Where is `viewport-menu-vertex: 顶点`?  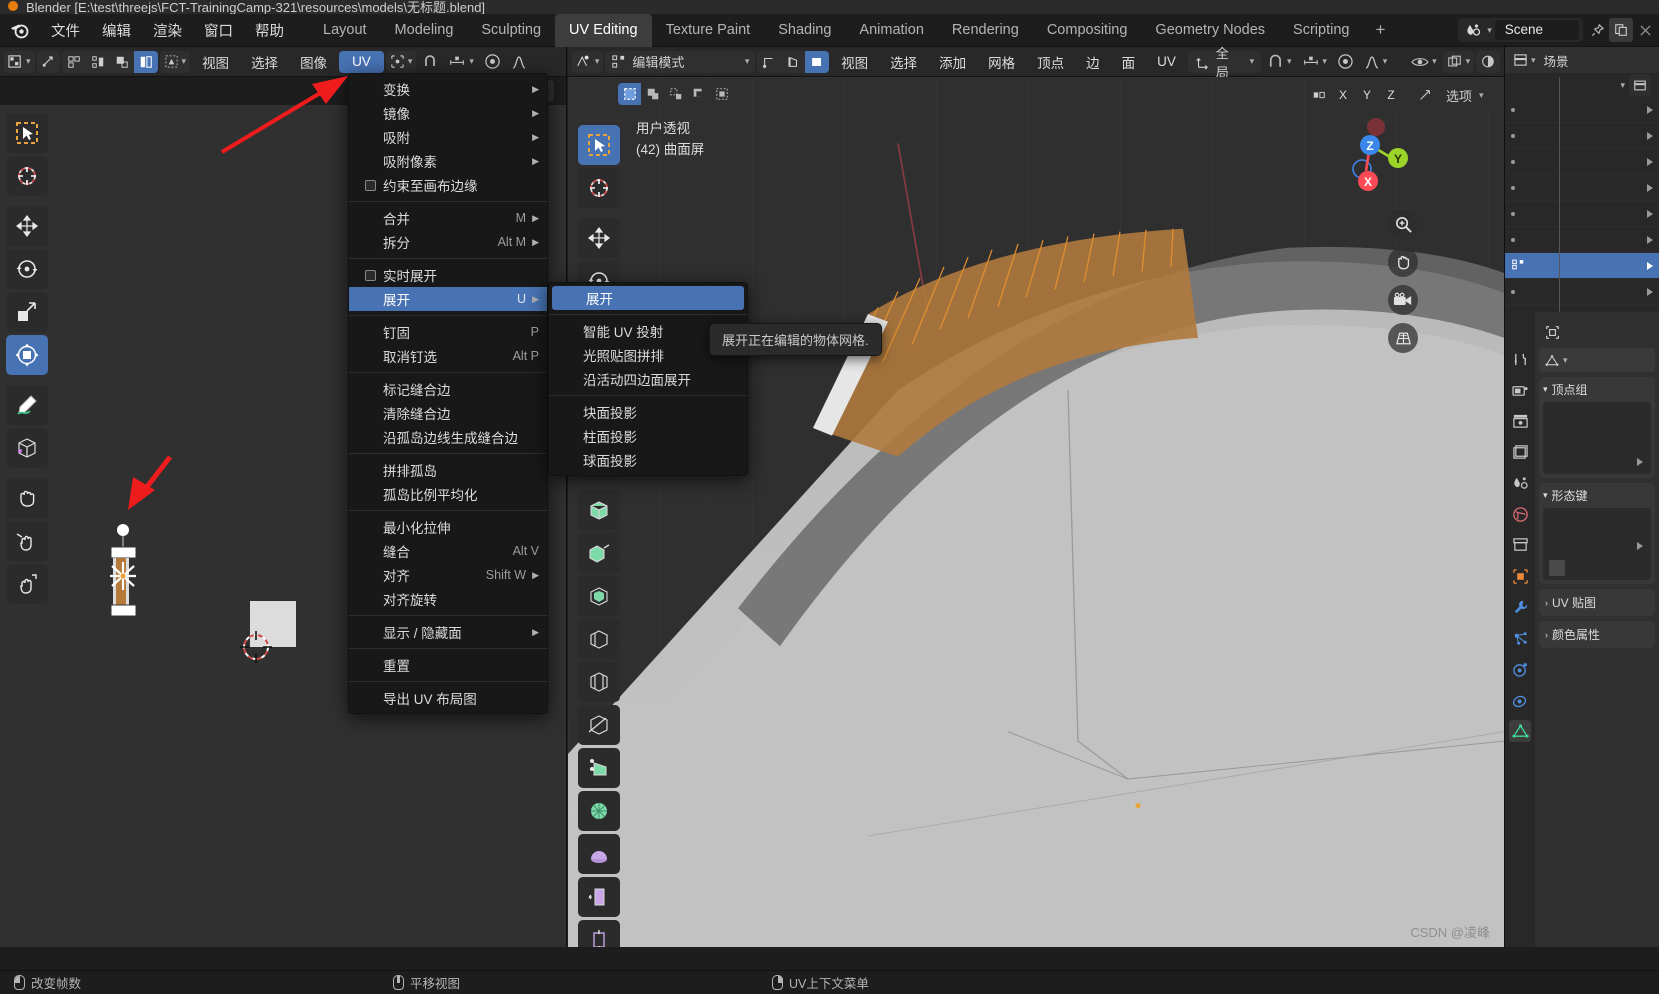
viewport-menu-vertex: 顶点 is located at coordinates (1050, 62).